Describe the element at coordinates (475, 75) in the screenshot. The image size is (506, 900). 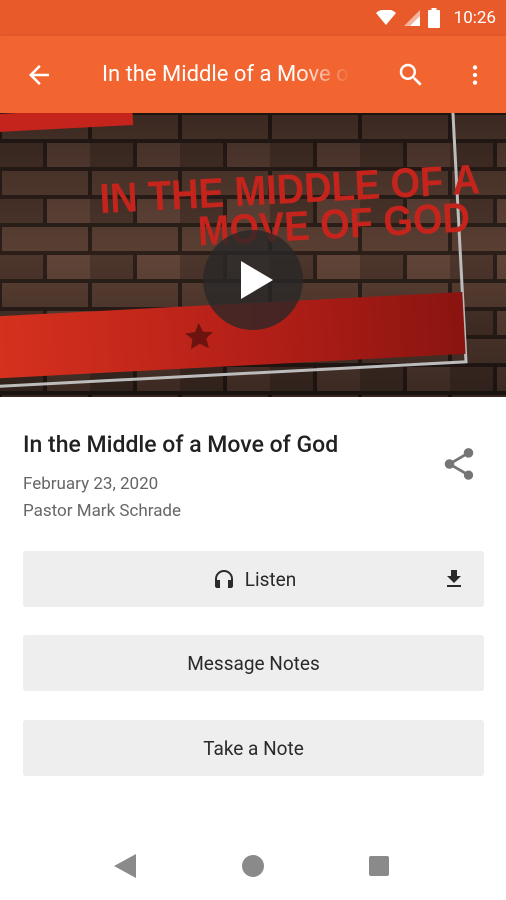
I see `more-vert-icon` at that location.